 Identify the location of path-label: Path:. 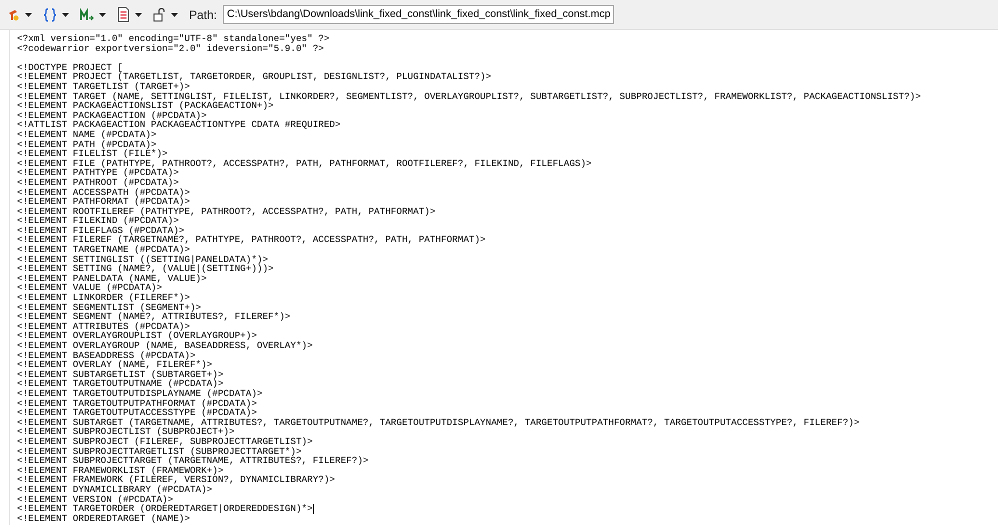
(203, 15).